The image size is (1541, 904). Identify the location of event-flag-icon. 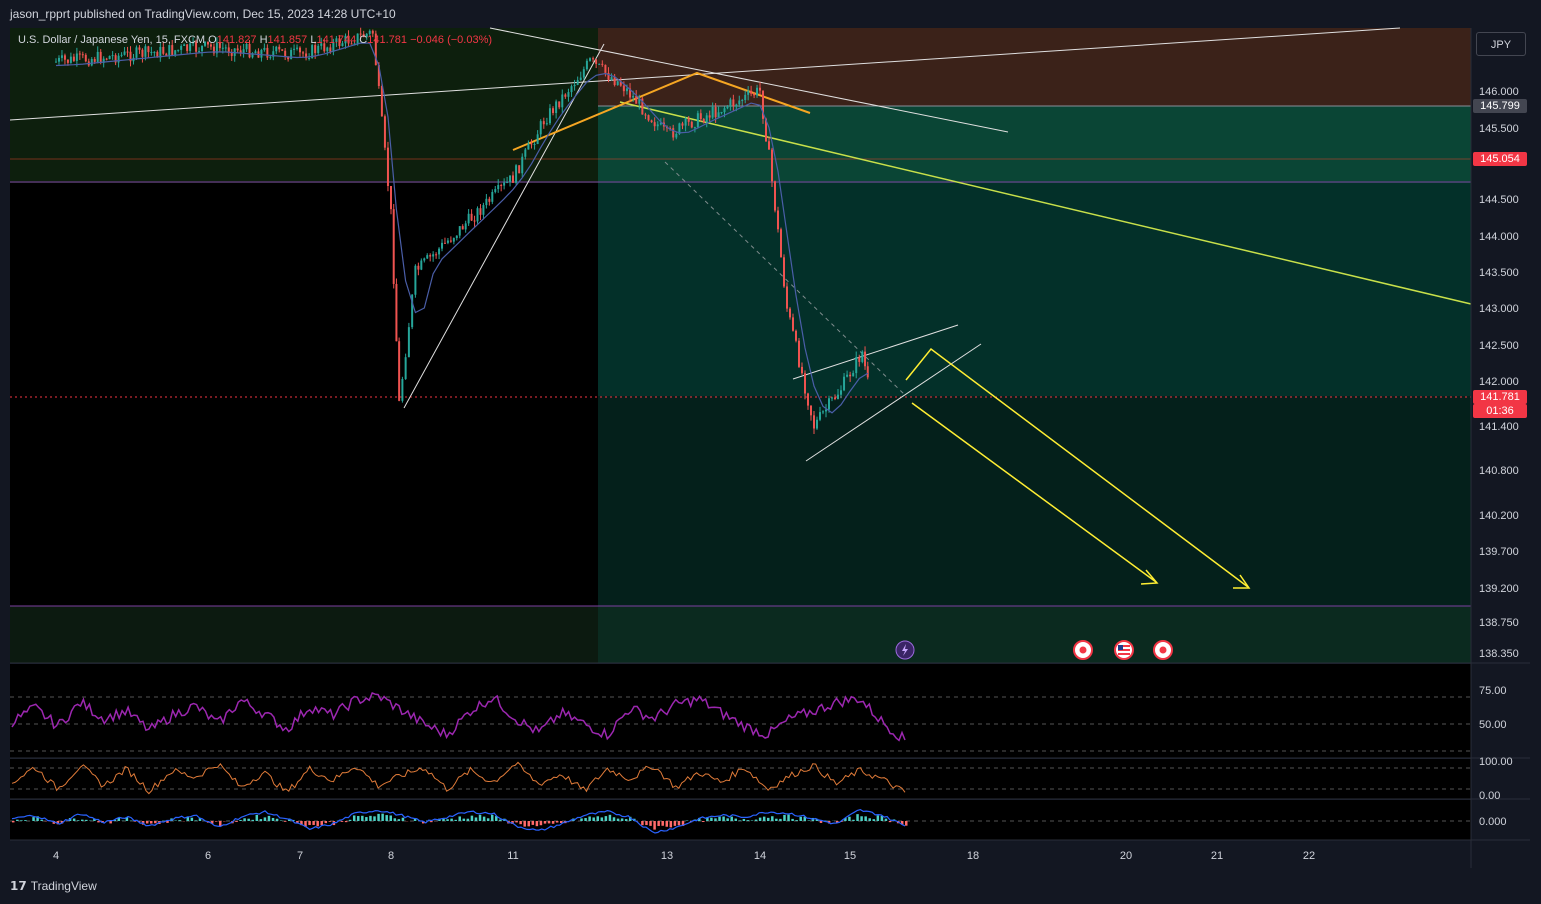
(1083, 650).